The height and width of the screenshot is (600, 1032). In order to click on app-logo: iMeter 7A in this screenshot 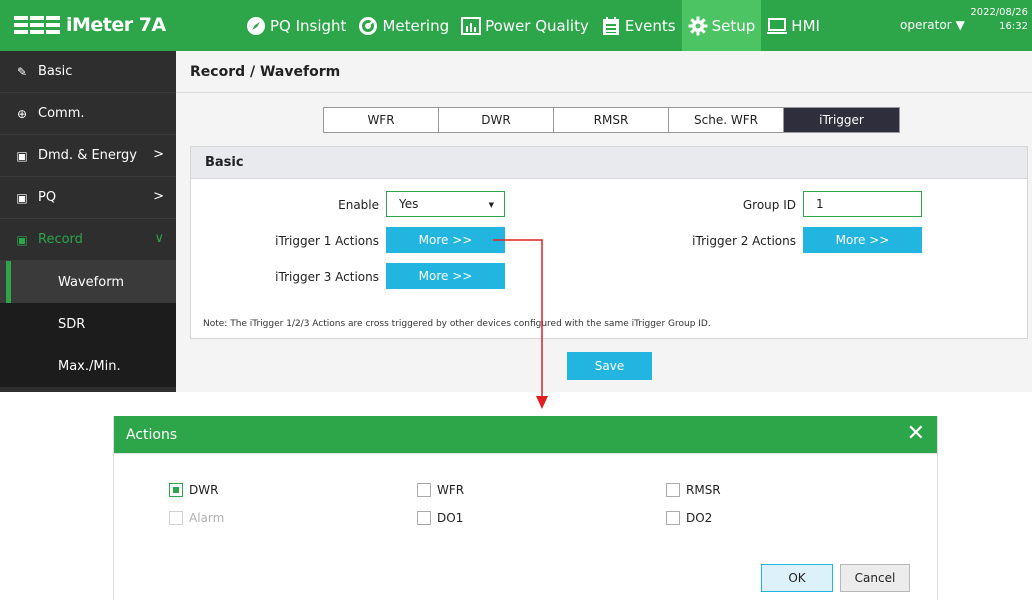, I will do `click(90, 25)`.